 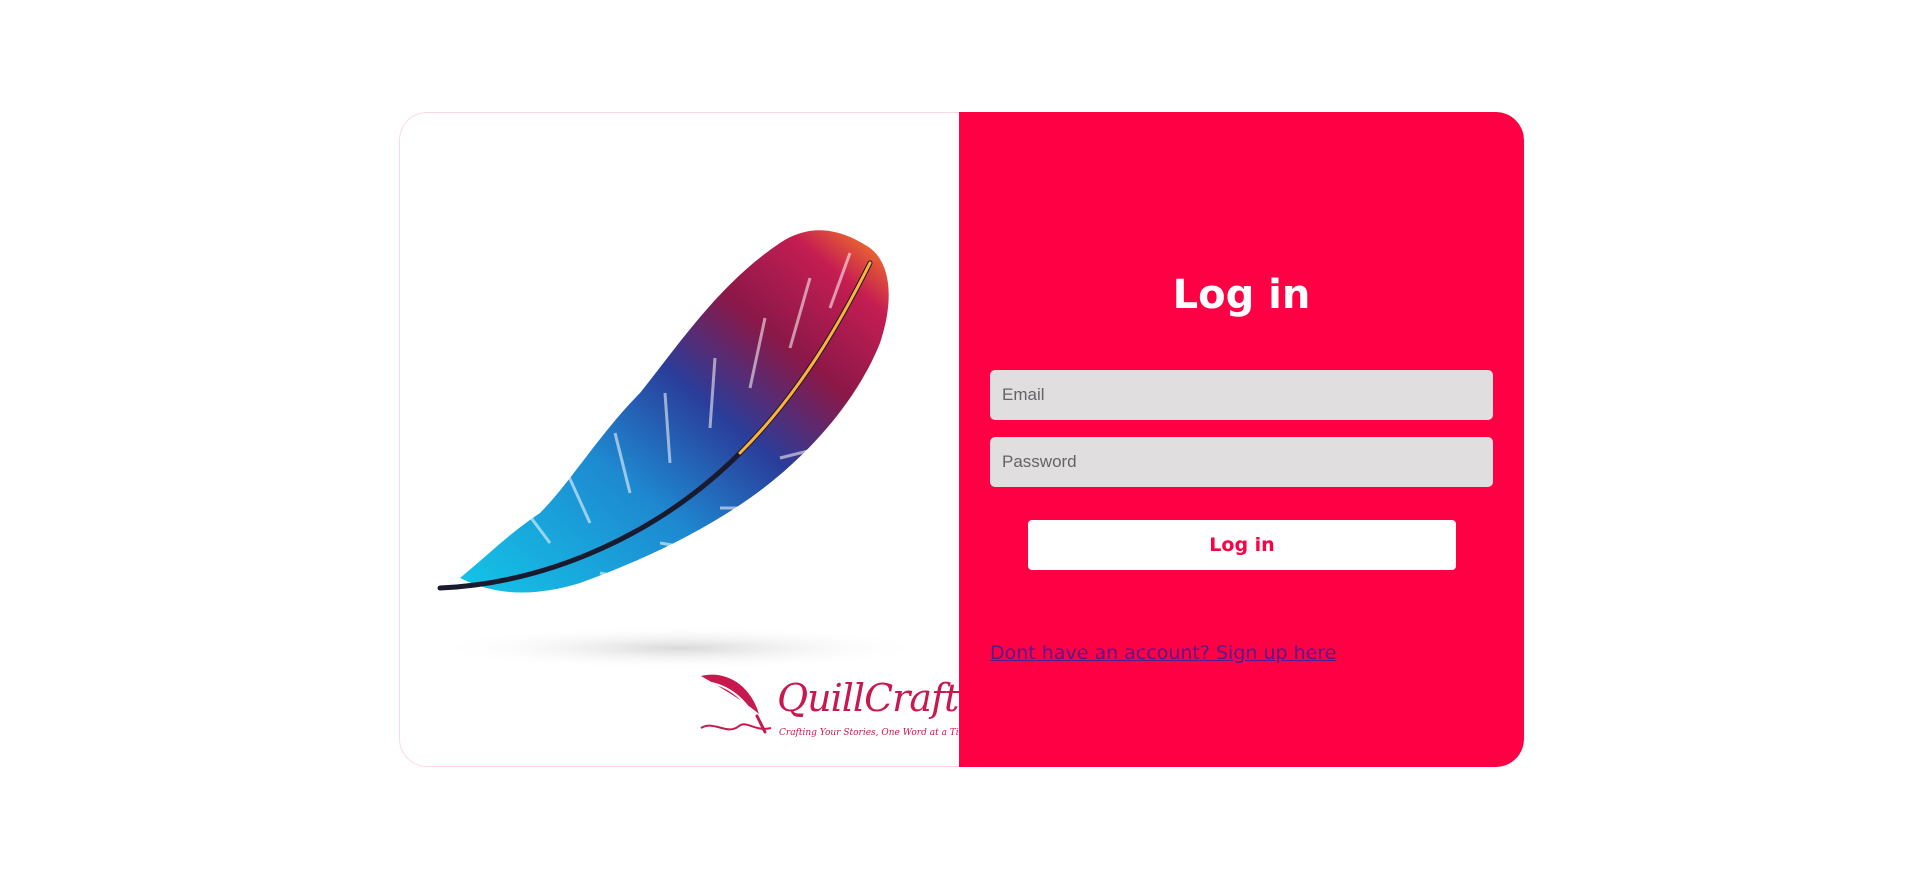 I want to click on logo-name: QuillCraft, so click(x=868, y=698).